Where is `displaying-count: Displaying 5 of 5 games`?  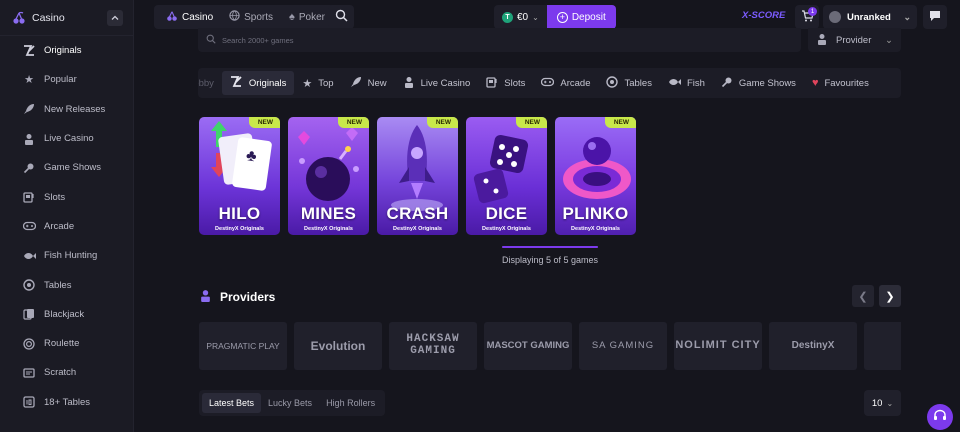
displaying-count: Displaying 5 of 5 games is located at coordinates (550, 260).